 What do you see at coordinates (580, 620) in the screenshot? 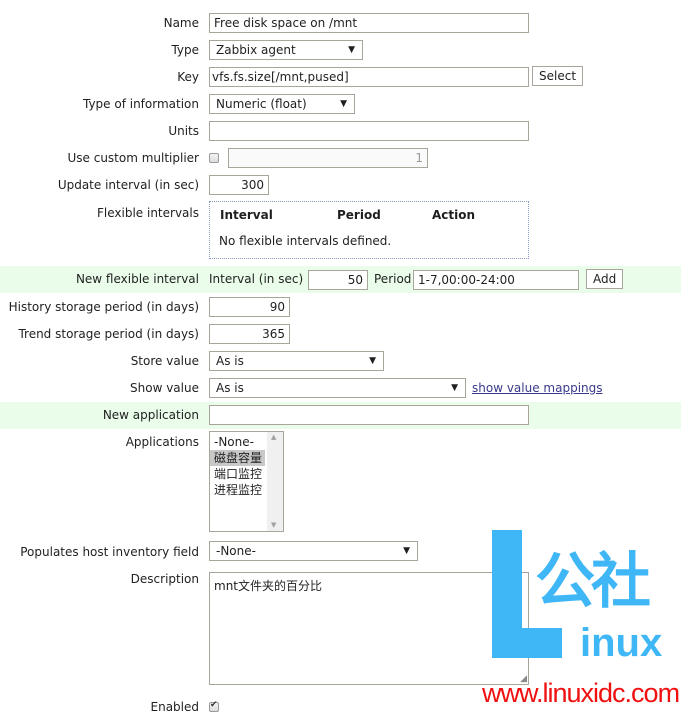
I see `watermark-logo: 公社 inux www.linuxidc.com` at bounding box center [580, 620].